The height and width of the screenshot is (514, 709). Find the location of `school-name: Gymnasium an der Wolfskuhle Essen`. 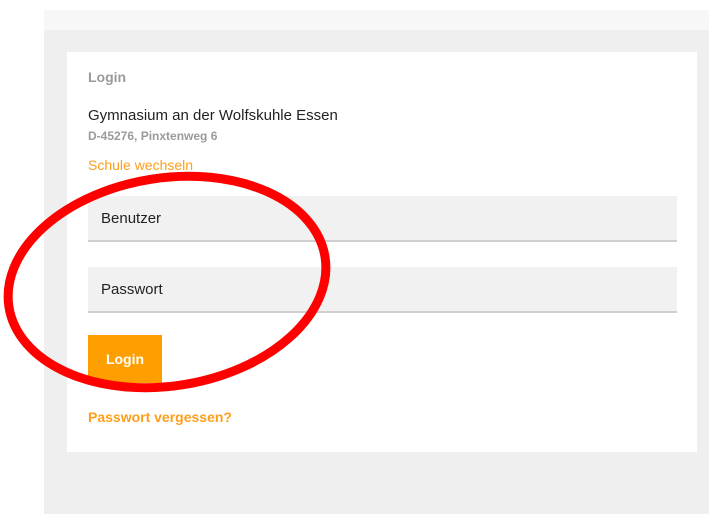

school-name: Gymnasium an der Wolfskuhle Essen is located at coordinates (213, 115).